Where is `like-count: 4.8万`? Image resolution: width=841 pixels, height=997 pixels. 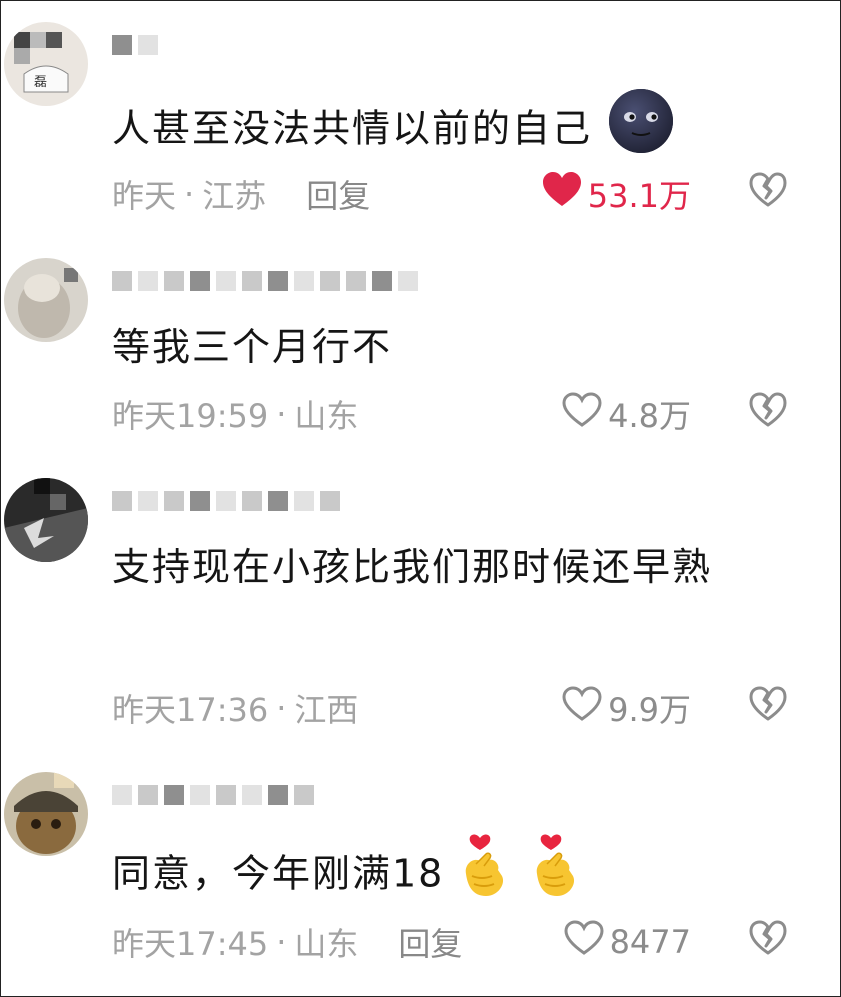 like-count: 4.8万 is located at coordinates (649, 416).